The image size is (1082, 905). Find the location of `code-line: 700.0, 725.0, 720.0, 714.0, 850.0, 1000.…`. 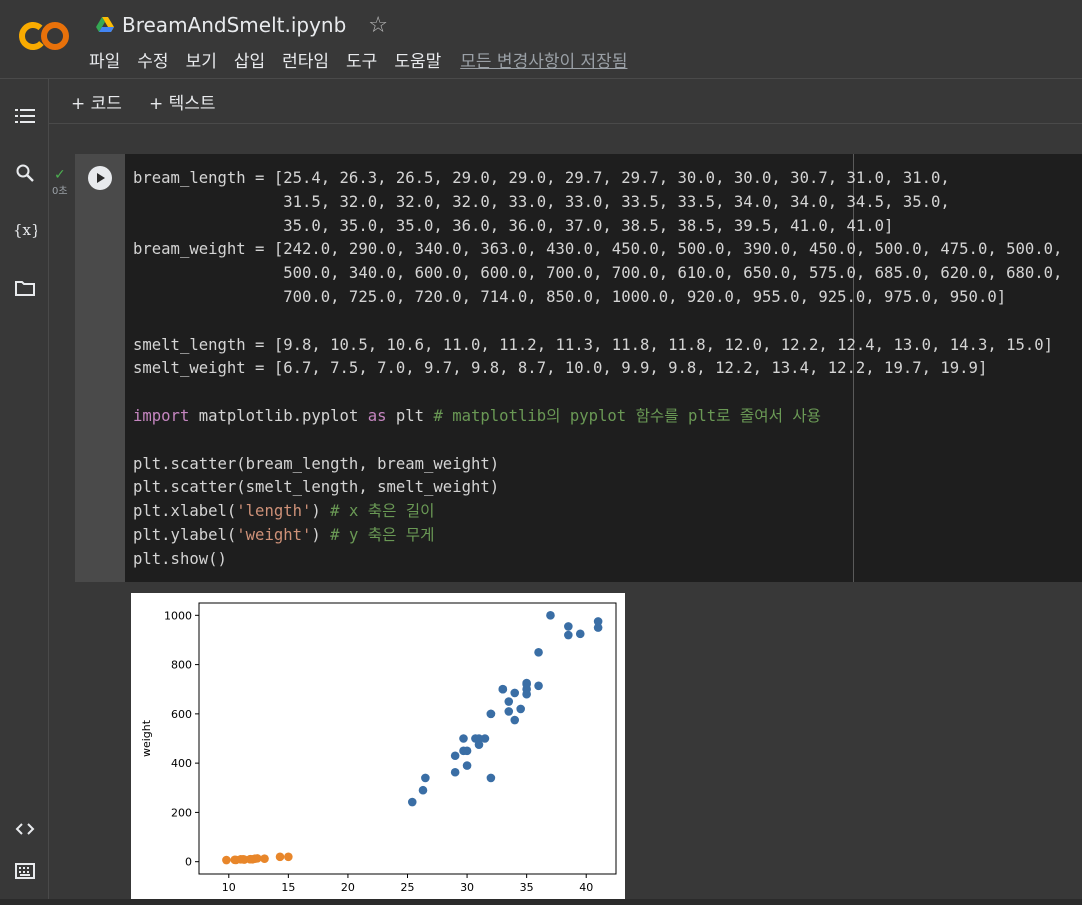

code-line: 700.0, 725.0, 720.0, 714.0, 850.0, 1000.… is located at coordinates (570, 296).